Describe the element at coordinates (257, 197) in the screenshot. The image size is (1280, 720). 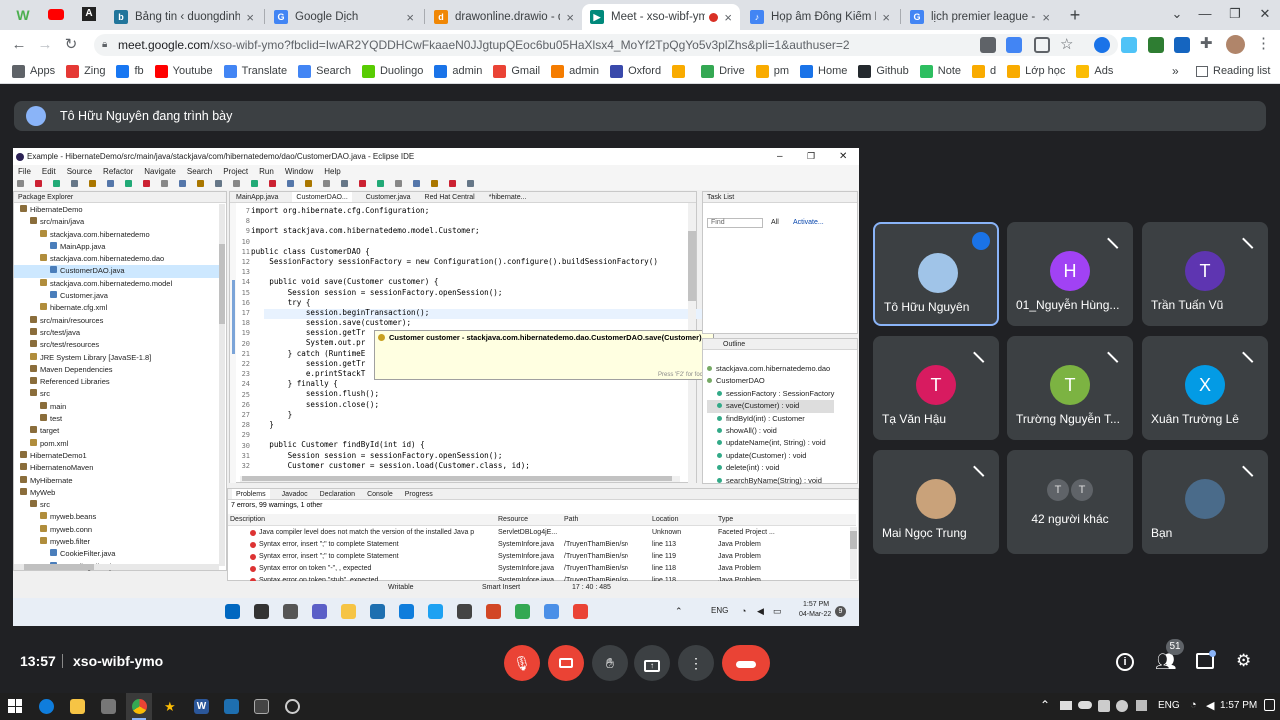
I see `editor-tab-0: MainApp.java` at that location.